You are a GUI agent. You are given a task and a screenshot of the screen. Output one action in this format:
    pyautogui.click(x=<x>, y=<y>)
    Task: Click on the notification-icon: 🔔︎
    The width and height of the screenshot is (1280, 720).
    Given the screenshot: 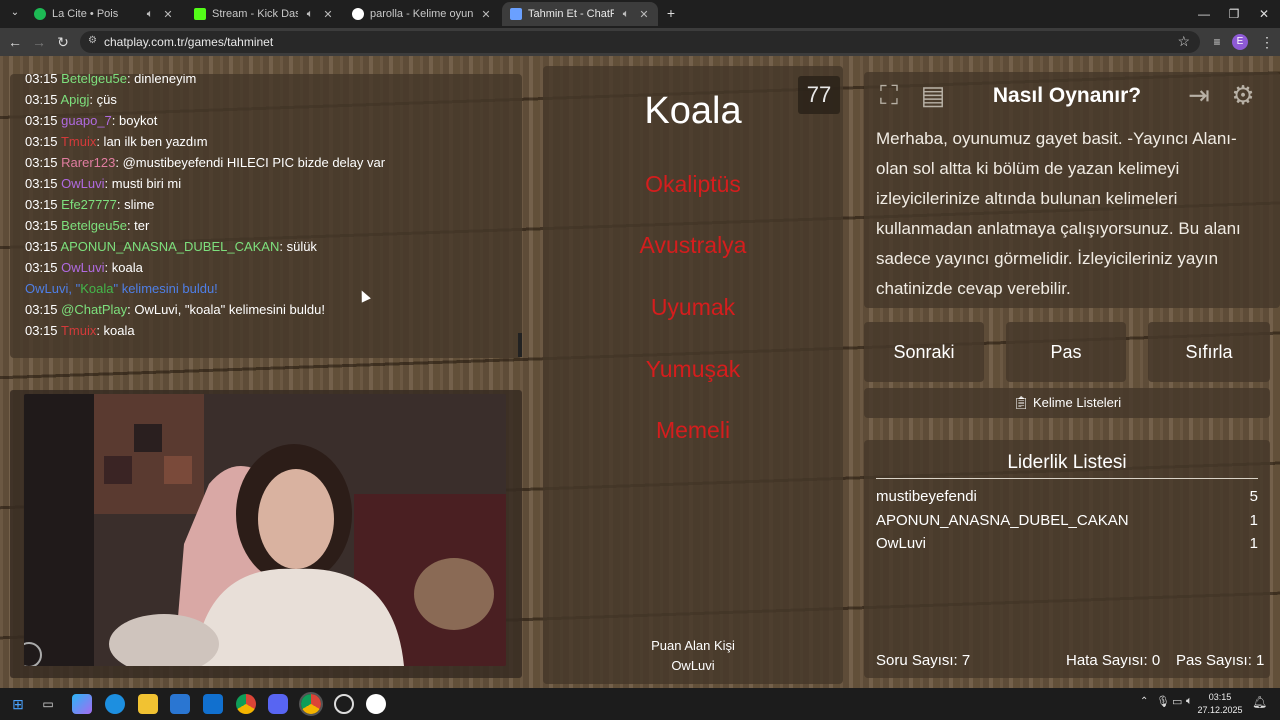 What is the action you would take?
    pyautogui.click(x=1259, y=702)
    